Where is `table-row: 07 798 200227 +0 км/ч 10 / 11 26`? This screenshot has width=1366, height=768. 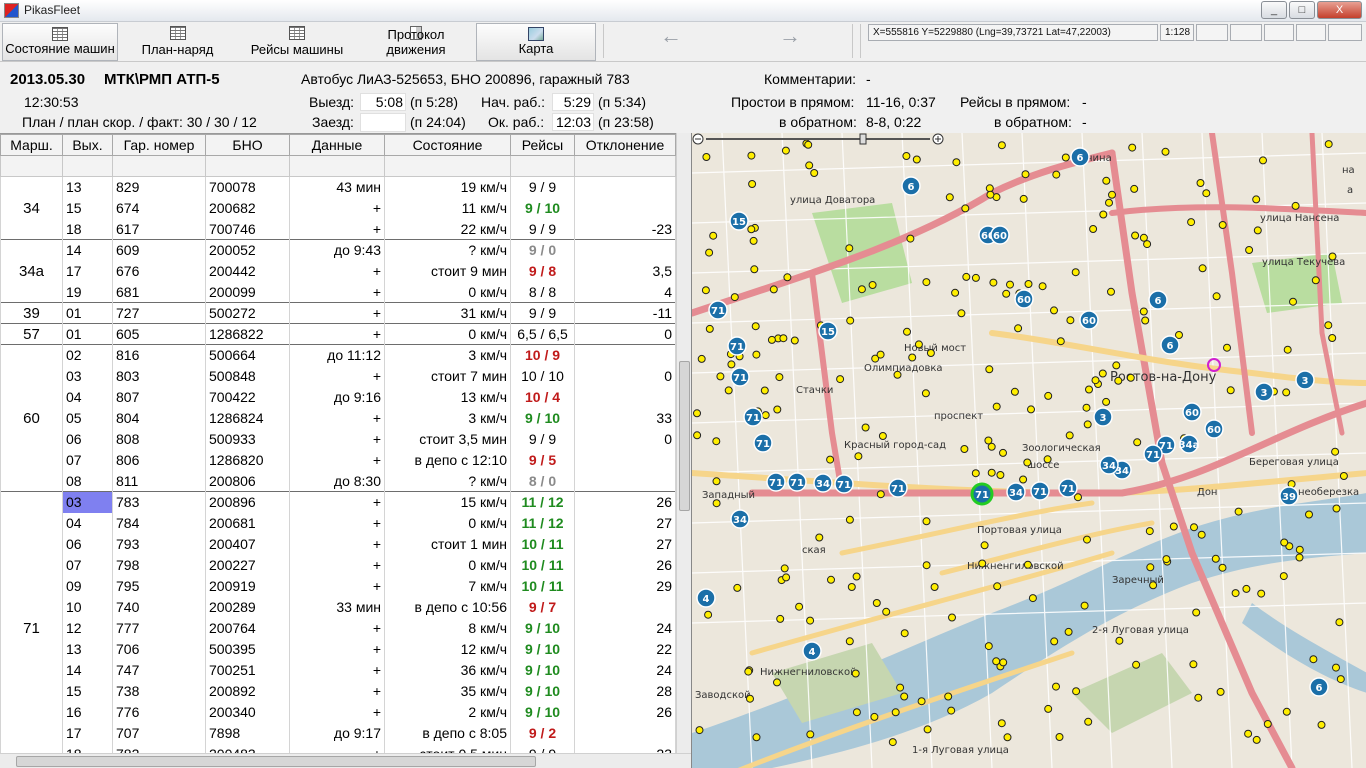
table-row: 07 798 200227 +0 км/ч 10 / 11 26 is located at coordinates (338, 565).